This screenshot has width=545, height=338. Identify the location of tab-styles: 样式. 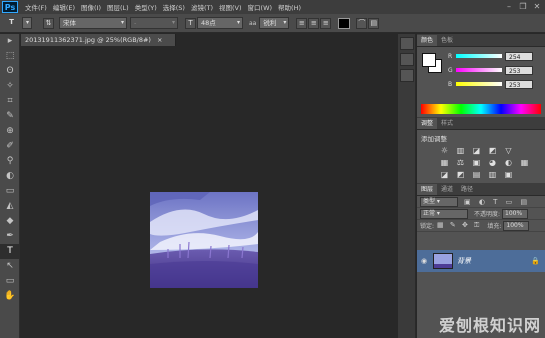
(447, 123).